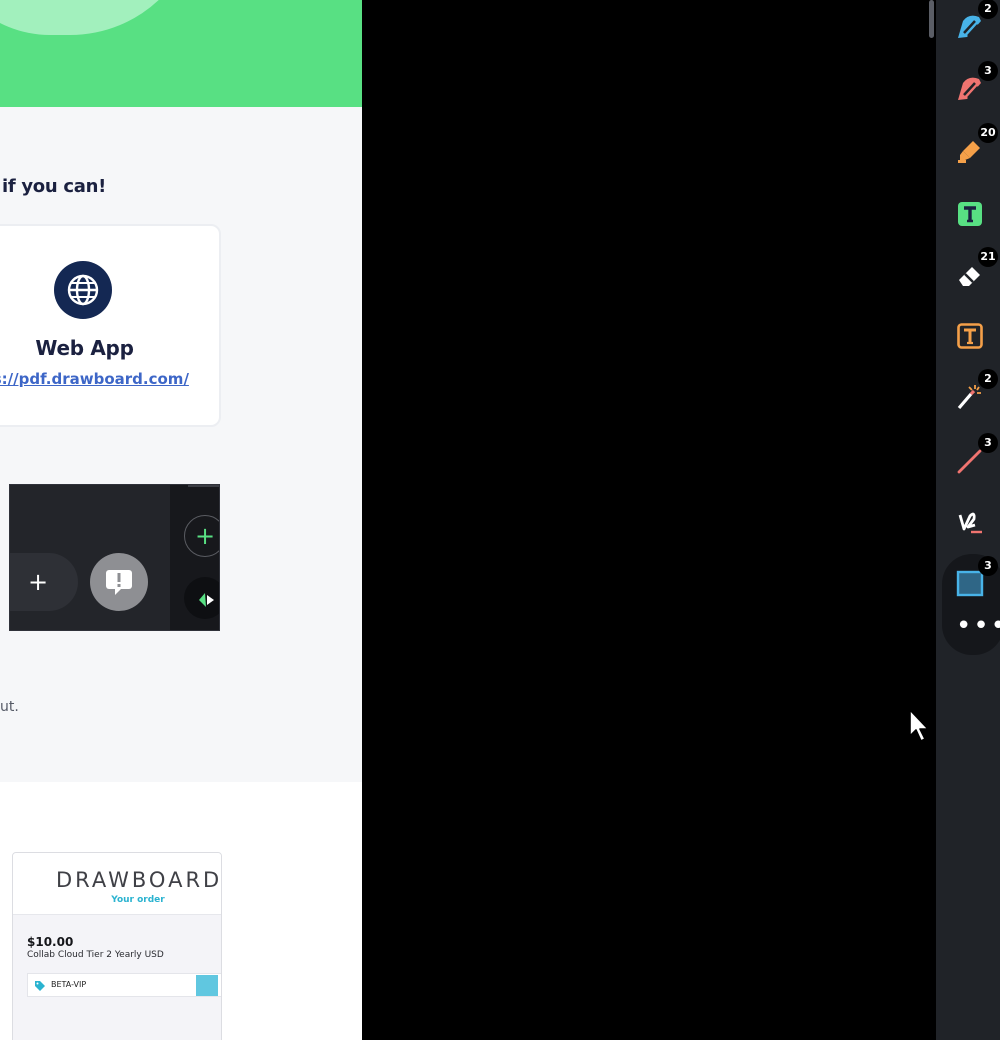  I want to click on order-subtitle: Your order, so click(138, 900).